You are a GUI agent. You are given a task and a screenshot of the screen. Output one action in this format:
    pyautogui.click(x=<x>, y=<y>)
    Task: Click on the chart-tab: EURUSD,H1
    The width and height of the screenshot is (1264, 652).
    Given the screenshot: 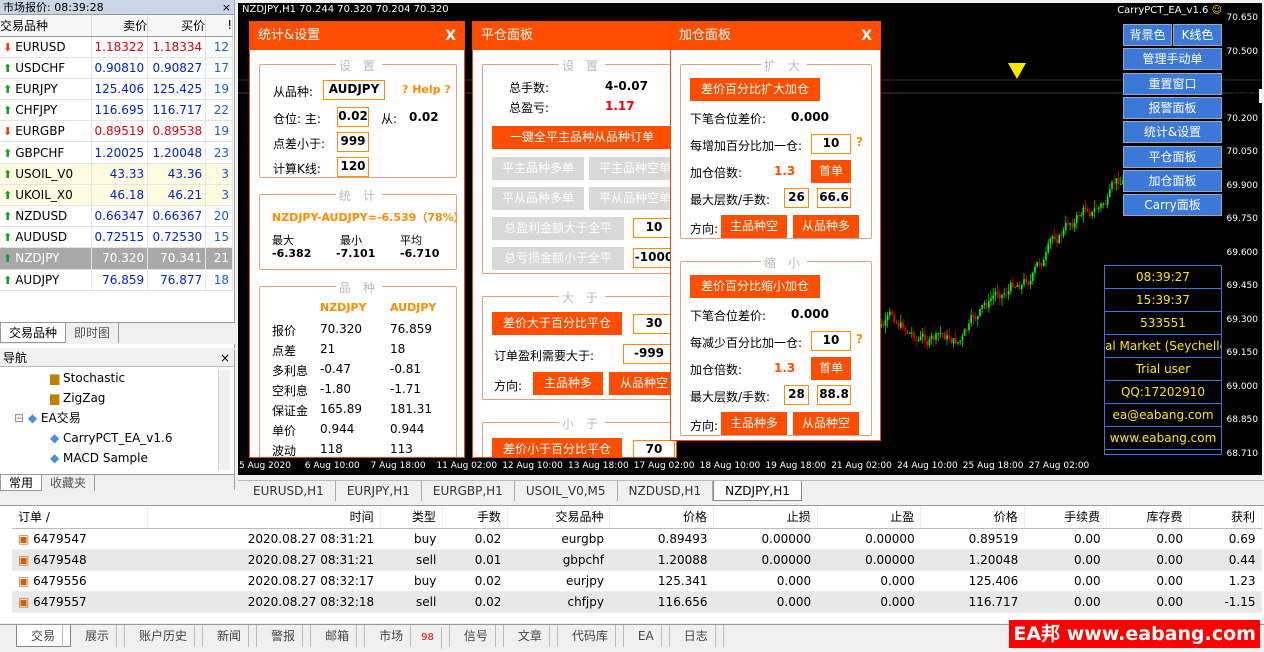 What is the action you would take?
    pyautogui.click(x=289, y=491)
    